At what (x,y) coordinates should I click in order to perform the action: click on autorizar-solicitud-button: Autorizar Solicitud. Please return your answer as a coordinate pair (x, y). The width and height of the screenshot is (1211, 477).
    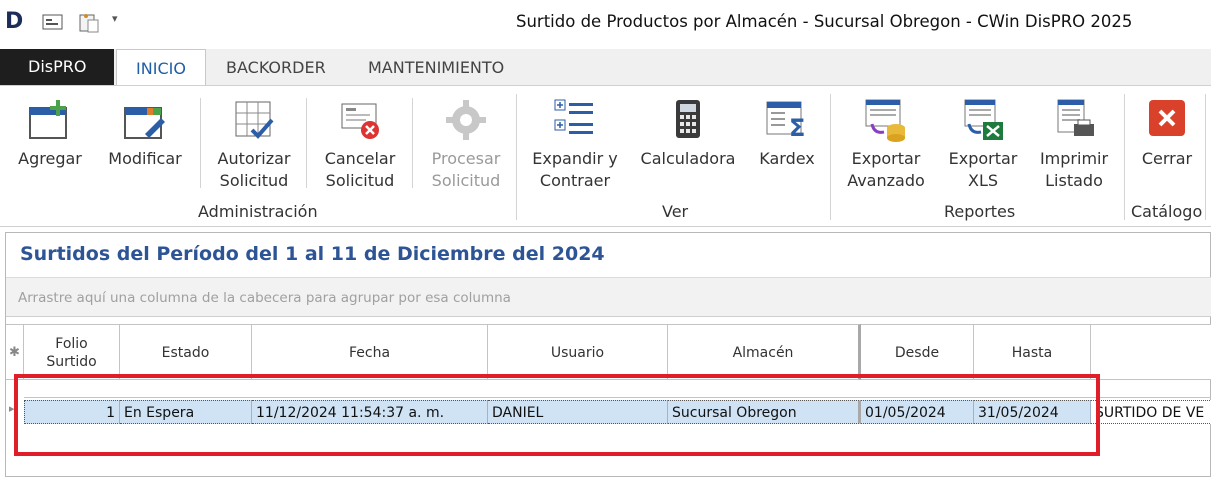
    Looking at the image, I should click on (254, 139).